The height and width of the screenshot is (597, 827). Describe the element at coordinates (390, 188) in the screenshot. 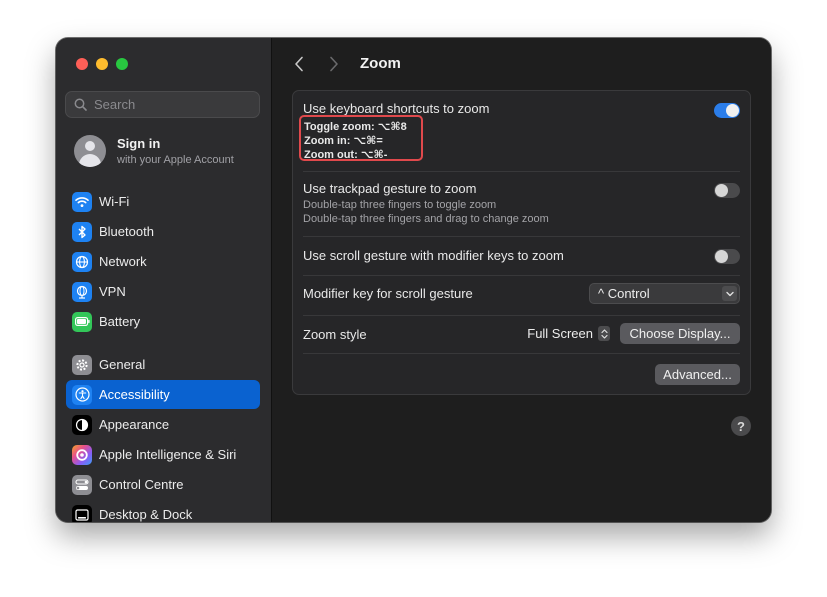

I see `trackpad-gesture-label: Use trackpad gesture to zoom` at that location.